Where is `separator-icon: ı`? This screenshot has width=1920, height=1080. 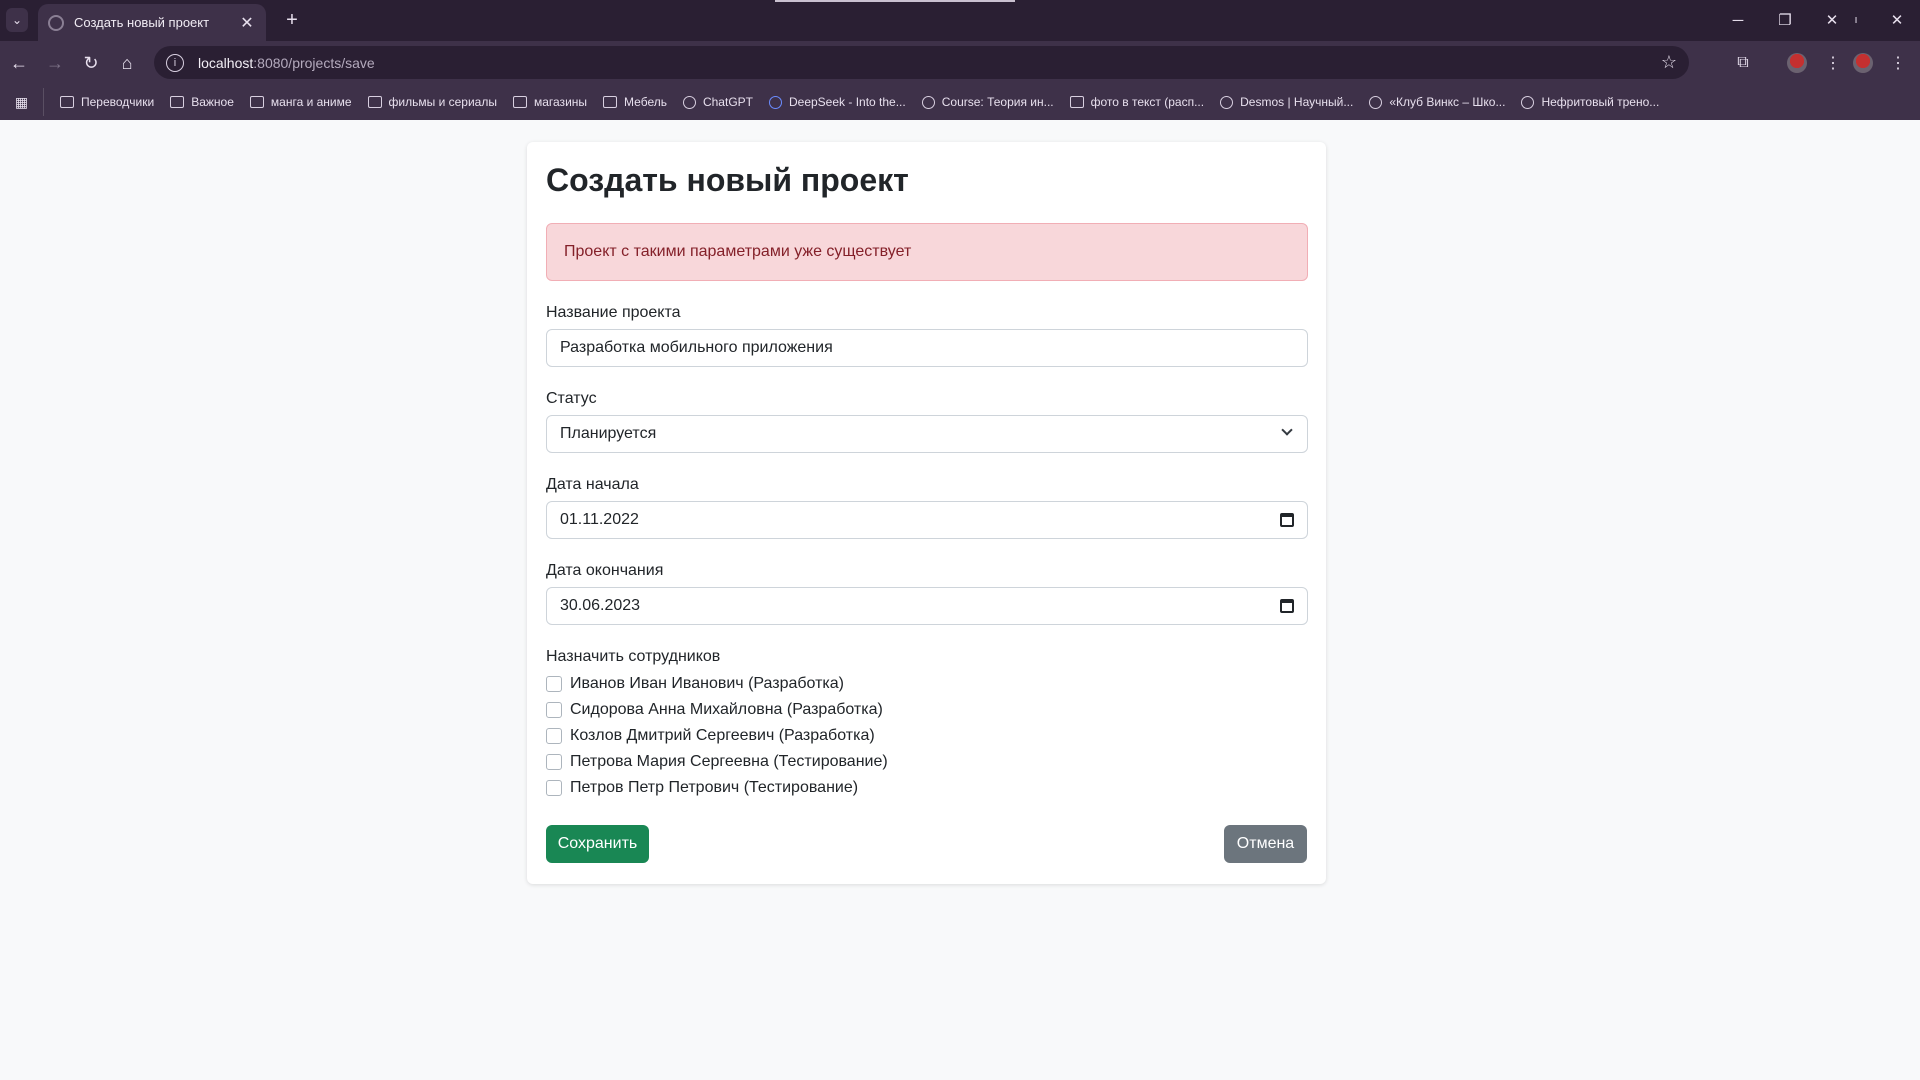
separator-icon: ı is located at coordinates (1856, 20).